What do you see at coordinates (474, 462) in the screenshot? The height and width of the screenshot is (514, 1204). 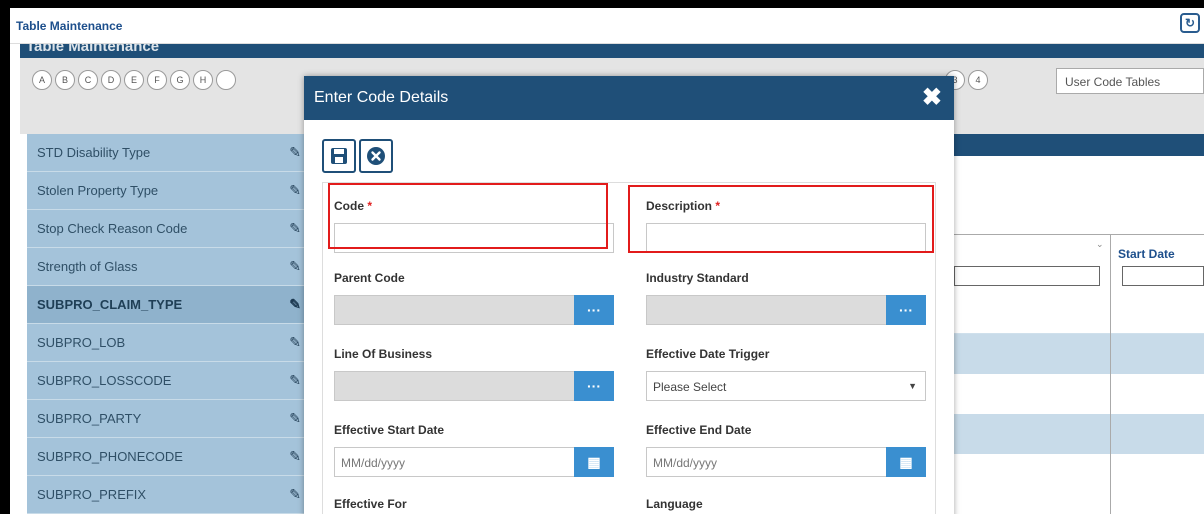 I see `effective-start-date-input: MM/dd/yyyy ▦` at bounding box center [474, 462].